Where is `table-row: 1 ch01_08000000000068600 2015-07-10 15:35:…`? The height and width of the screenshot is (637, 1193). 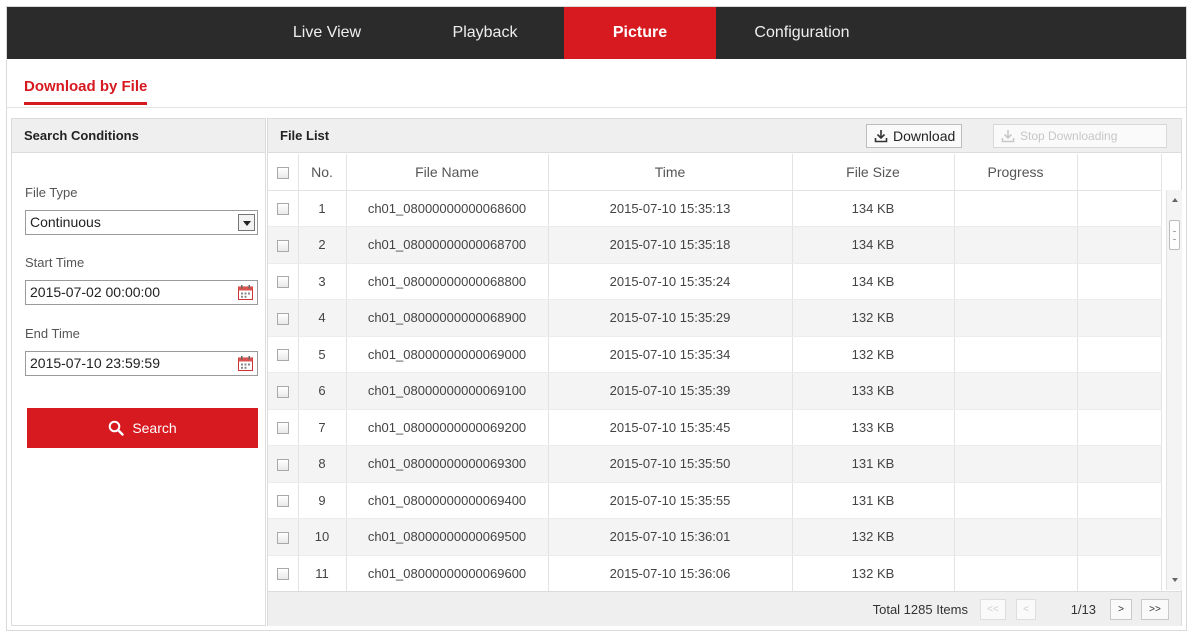 table-row: 1 ch01_08000000000068600 2015-07-10 15:35:… is located at coordinates (715, 208).